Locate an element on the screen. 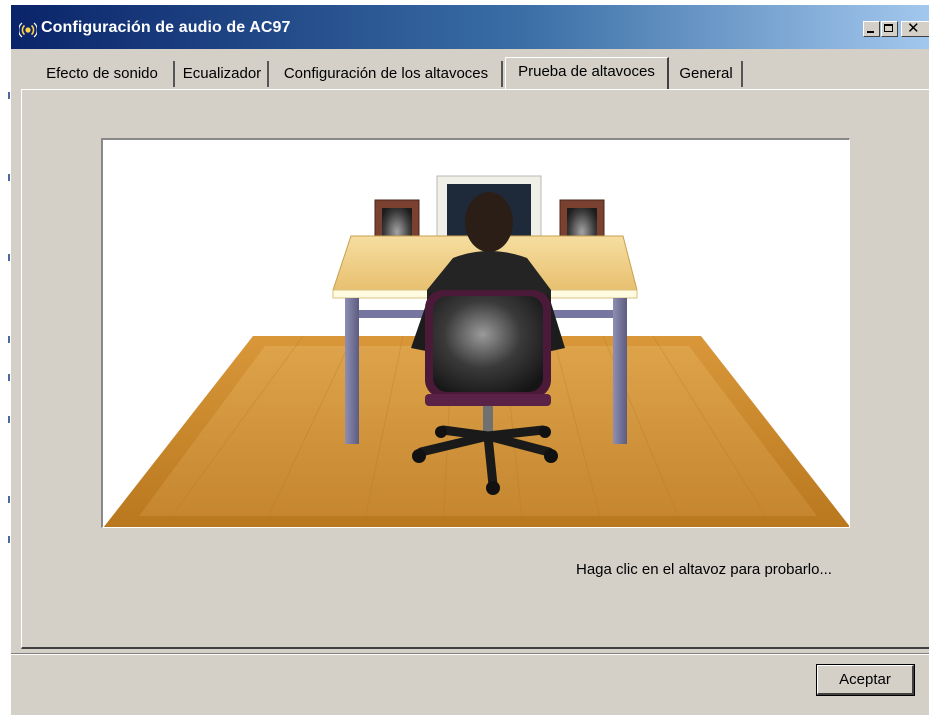  background-window-edge is located at coordinates (5, 352).